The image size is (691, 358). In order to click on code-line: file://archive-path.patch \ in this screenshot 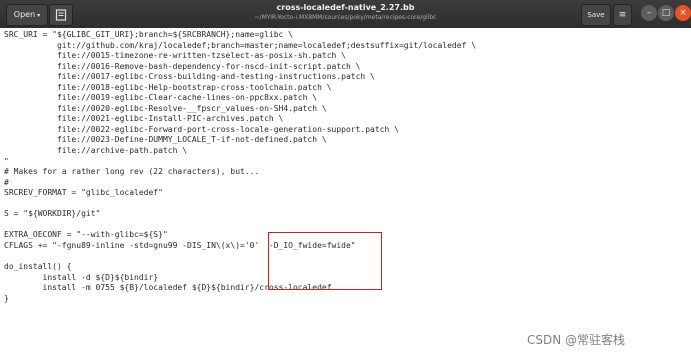, I will do `click(96, 151)`.